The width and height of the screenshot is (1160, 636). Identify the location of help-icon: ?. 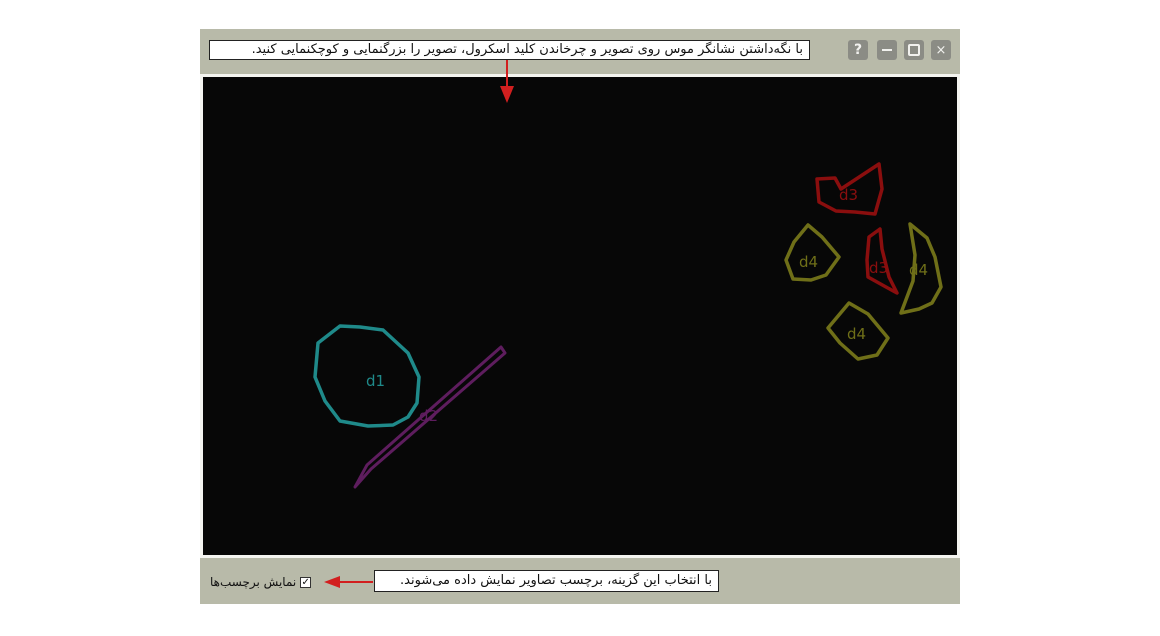
(858, 50).